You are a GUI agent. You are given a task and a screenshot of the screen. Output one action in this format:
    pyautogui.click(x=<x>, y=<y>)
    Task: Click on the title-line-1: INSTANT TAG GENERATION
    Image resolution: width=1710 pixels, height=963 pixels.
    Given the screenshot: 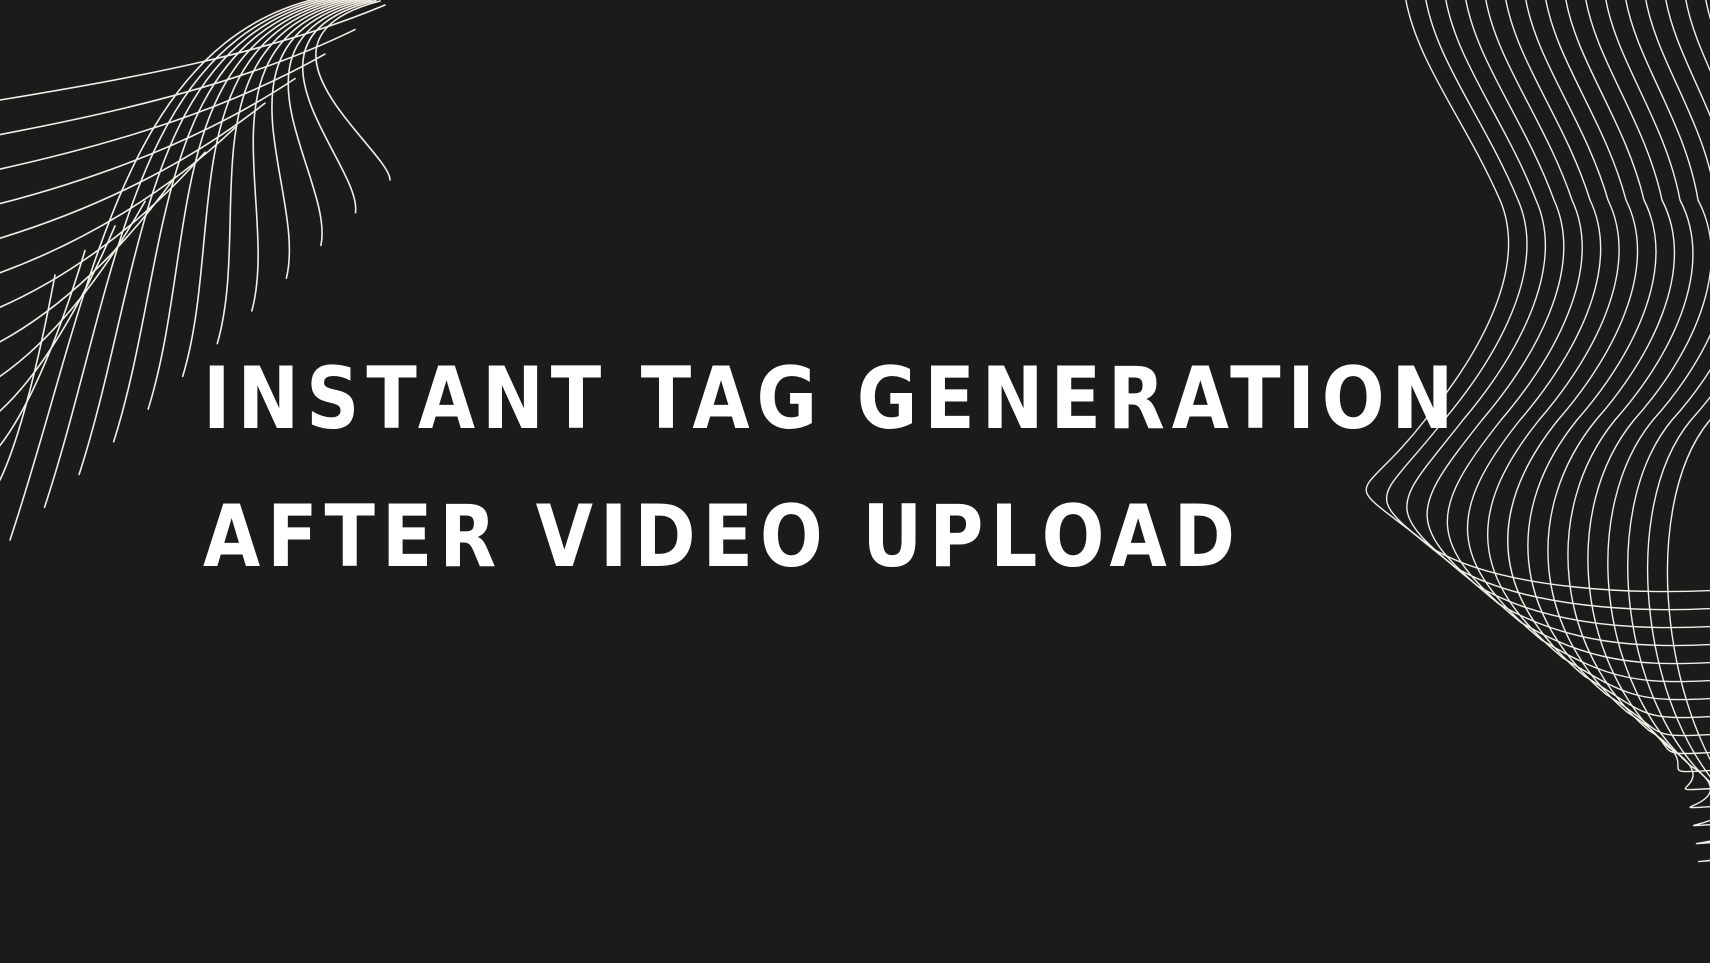 What is the action you would take?
    pyautogui.click(x=832, y=399)
    